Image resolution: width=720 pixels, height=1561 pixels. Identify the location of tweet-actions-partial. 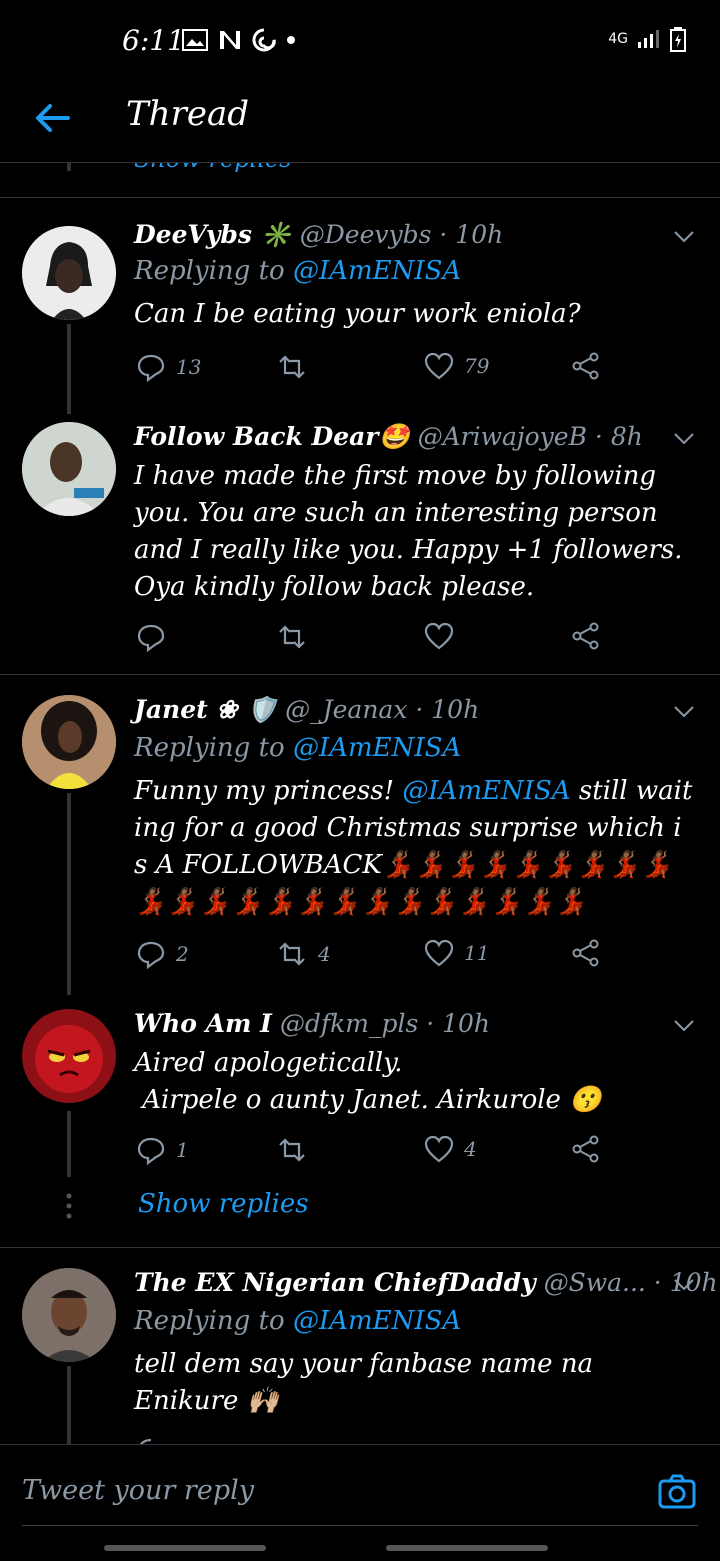
(376, 1440).